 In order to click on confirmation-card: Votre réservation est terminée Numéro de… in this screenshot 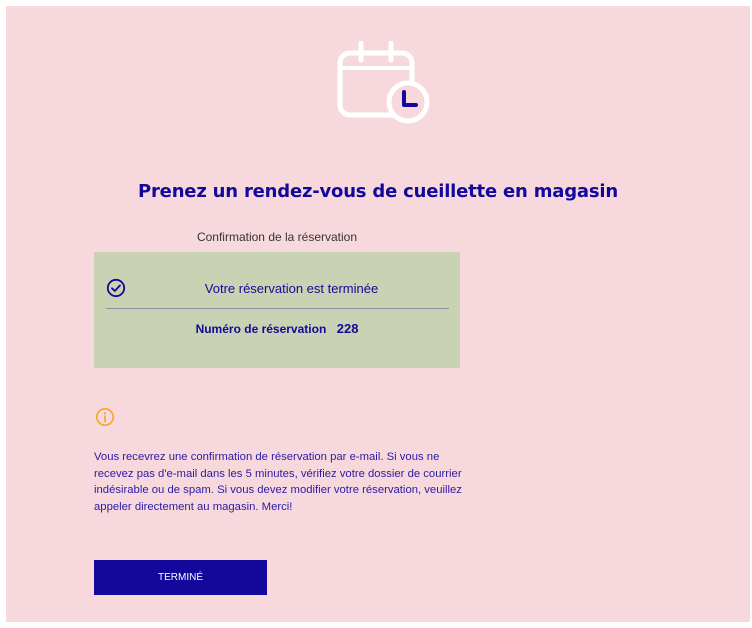, I will do `click(277, 310)`.